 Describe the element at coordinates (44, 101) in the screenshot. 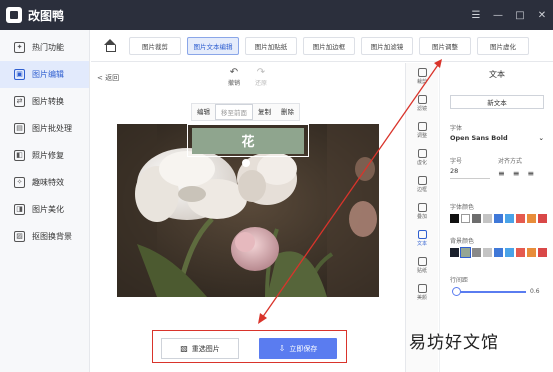

I see `sidebar-item-convert: ⇄ 图片转换` at that location.